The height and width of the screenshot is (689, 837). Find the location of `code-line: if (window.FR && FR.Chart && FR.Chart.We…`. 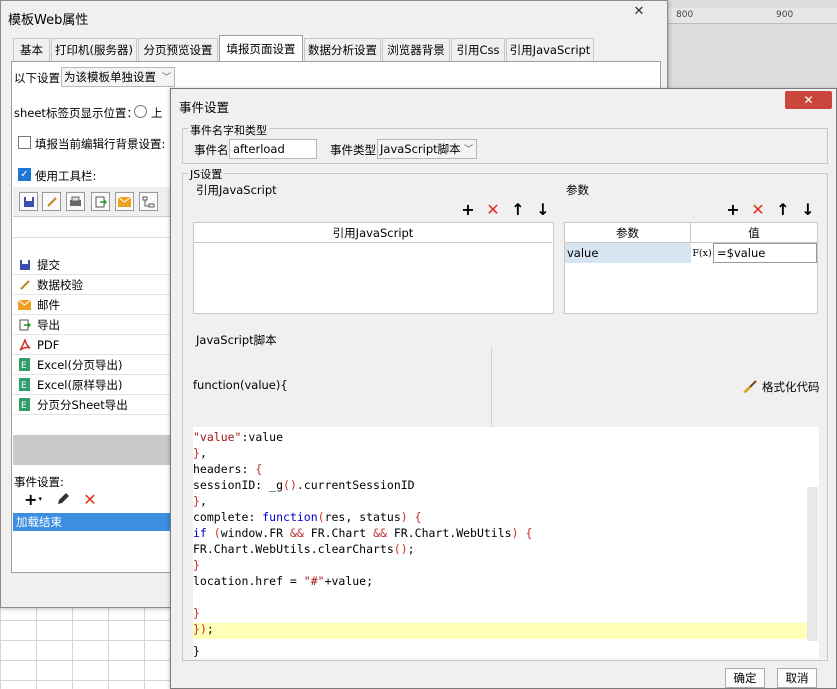

code-line: if (window.FR && FR.Chart && FR.Chart.We… is located at coordinates (363, 533).